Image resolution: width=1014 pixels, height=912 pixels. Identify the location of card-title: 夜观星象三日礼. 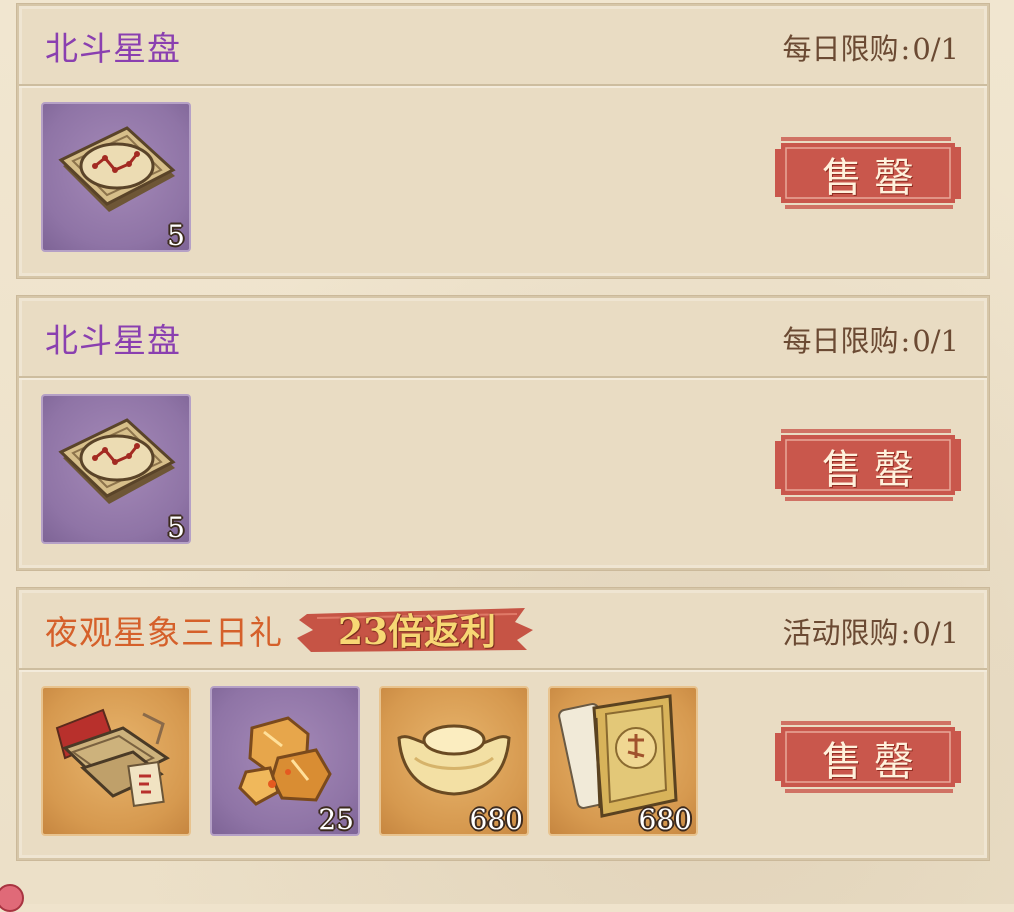
(164, 632).